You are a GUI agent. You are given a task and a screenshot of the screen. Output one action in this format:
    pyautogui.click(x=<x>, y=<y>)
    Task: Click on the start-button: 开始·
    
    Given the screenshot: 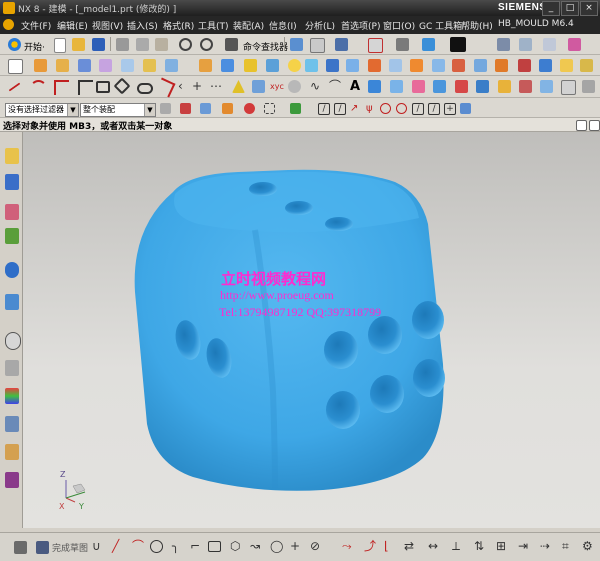 What is the action you would take?
    pyautogui.click(x=34, y=46)
    